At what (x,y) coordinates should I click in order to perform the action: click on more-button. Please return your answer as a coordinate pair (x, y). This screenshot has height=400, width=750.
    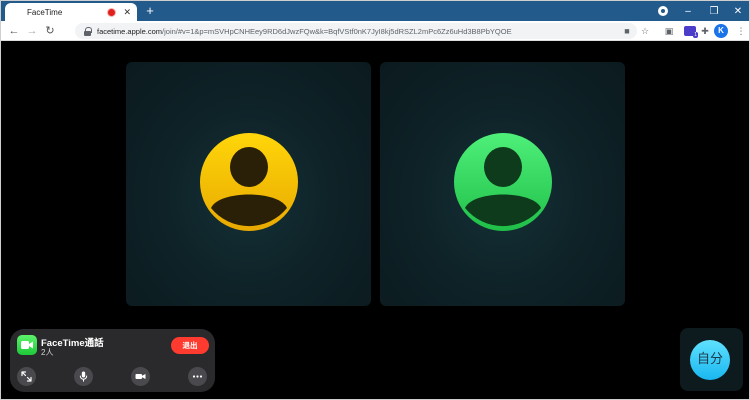
    Looking at the image, I should click on (197, 376).